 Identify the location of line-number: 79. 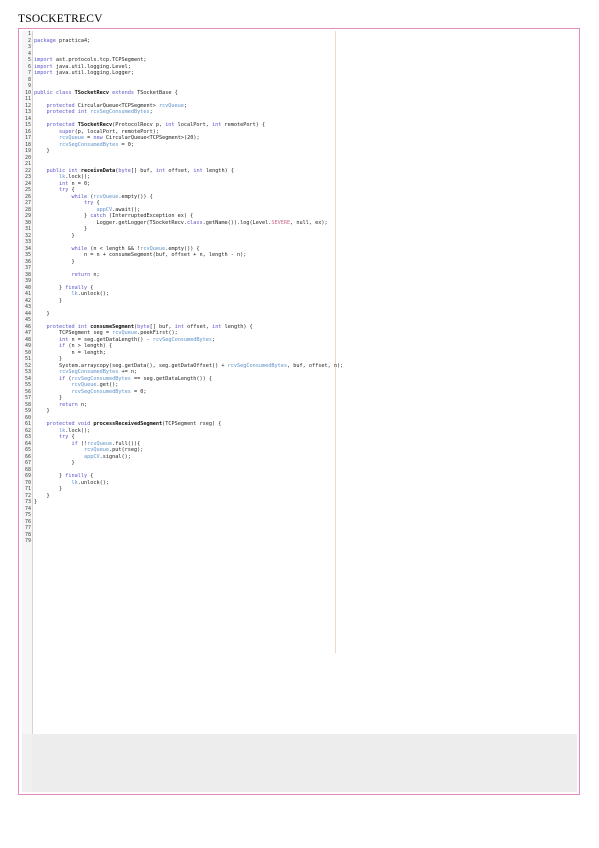
(27, 541).